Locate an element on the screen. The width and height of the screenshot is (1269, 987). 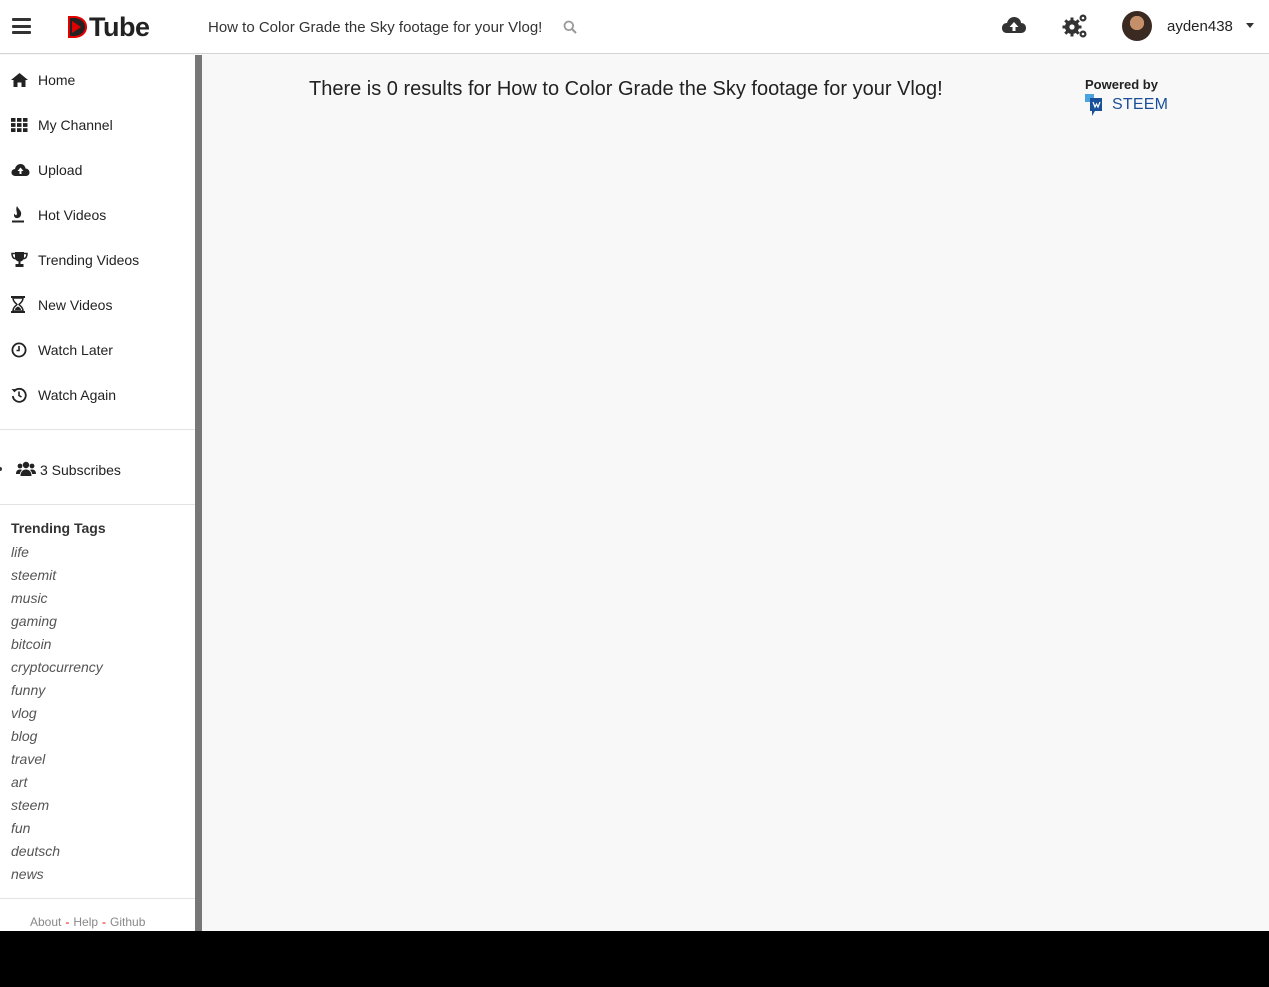
subscriptions-count: 3 Subscribes is located at coordinates (80, 470).